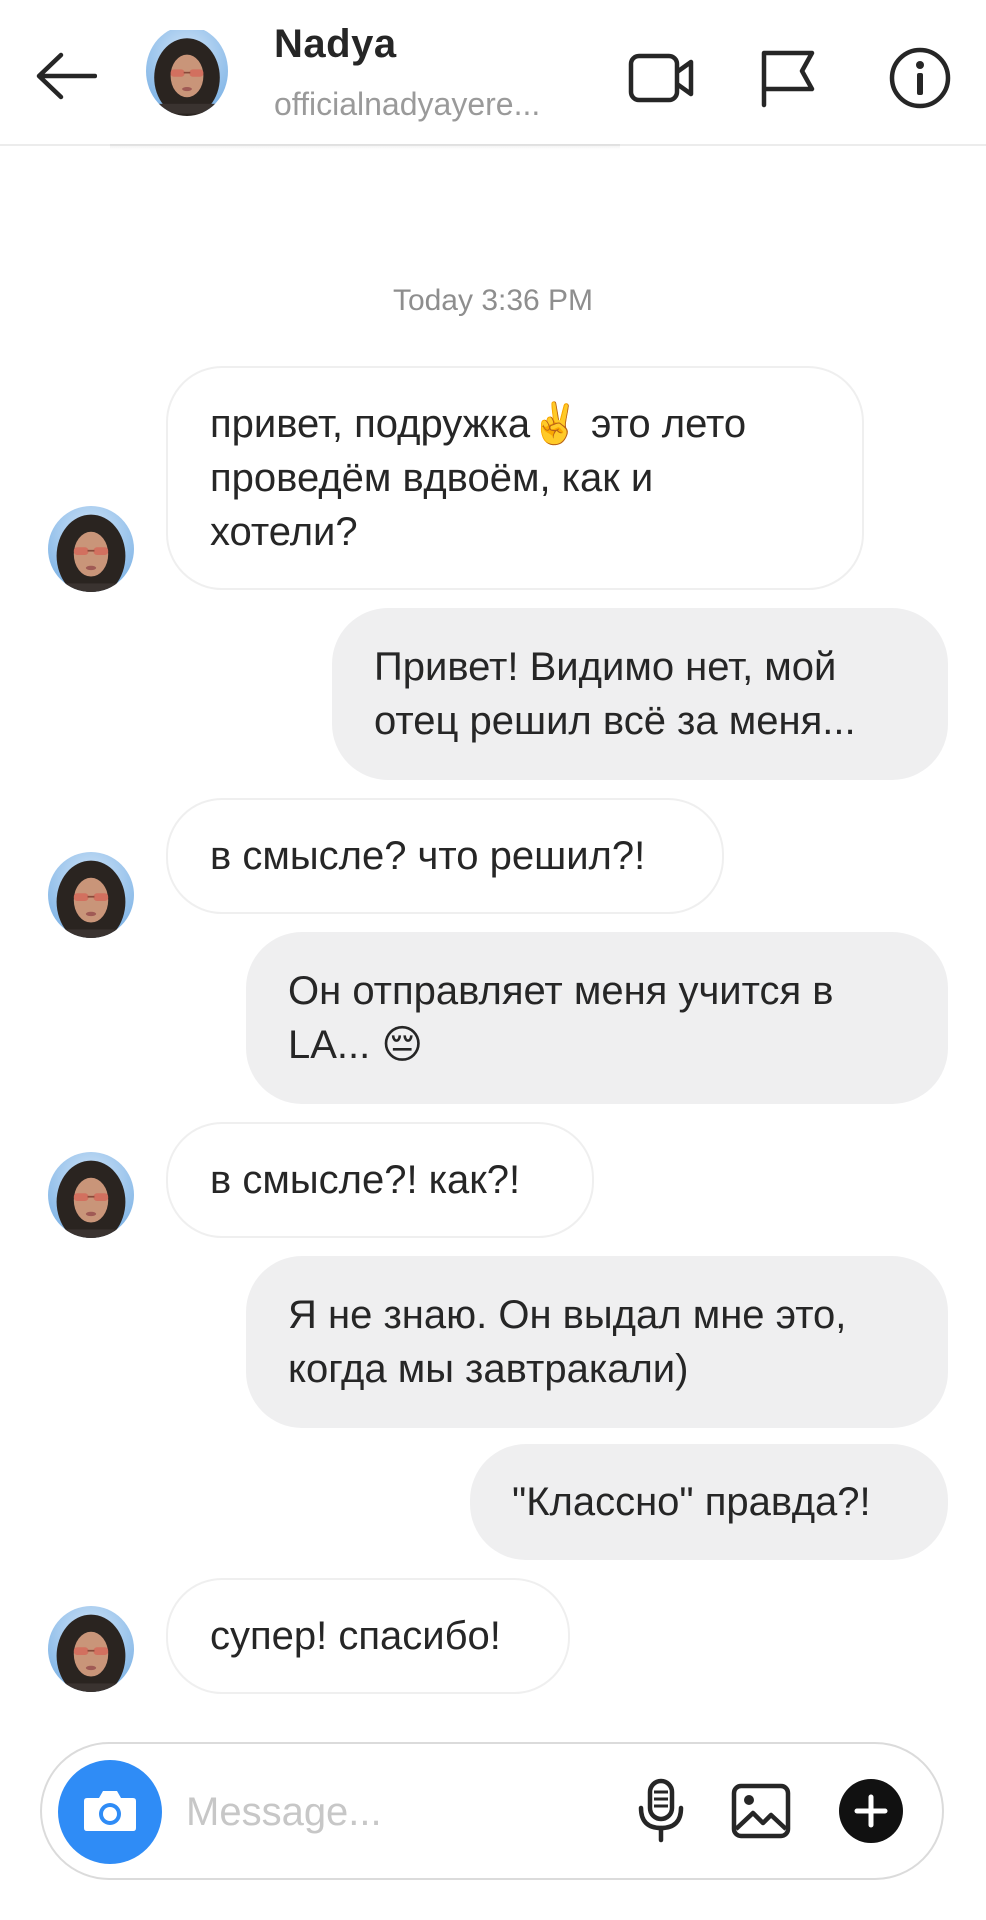  I want to click on voice-message-button, so click(661, 1813).